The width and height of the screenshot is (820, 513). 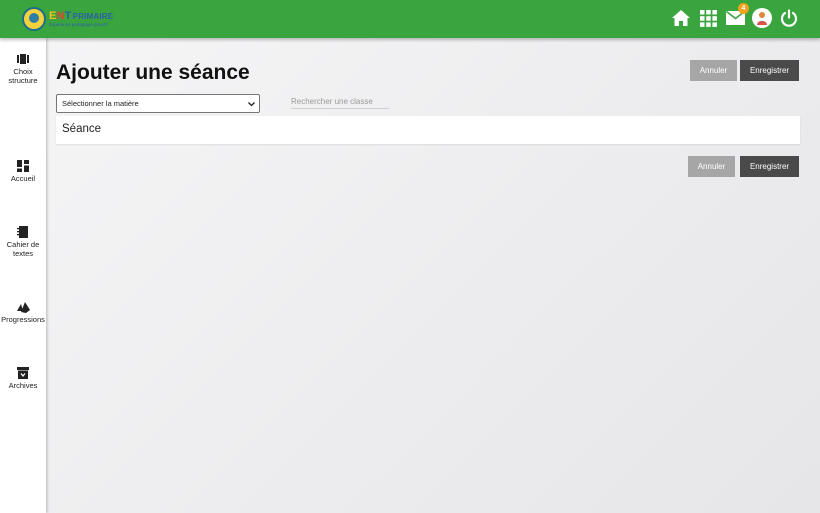 I want to click on chevron-down-icon, so click(x=251, y=104).